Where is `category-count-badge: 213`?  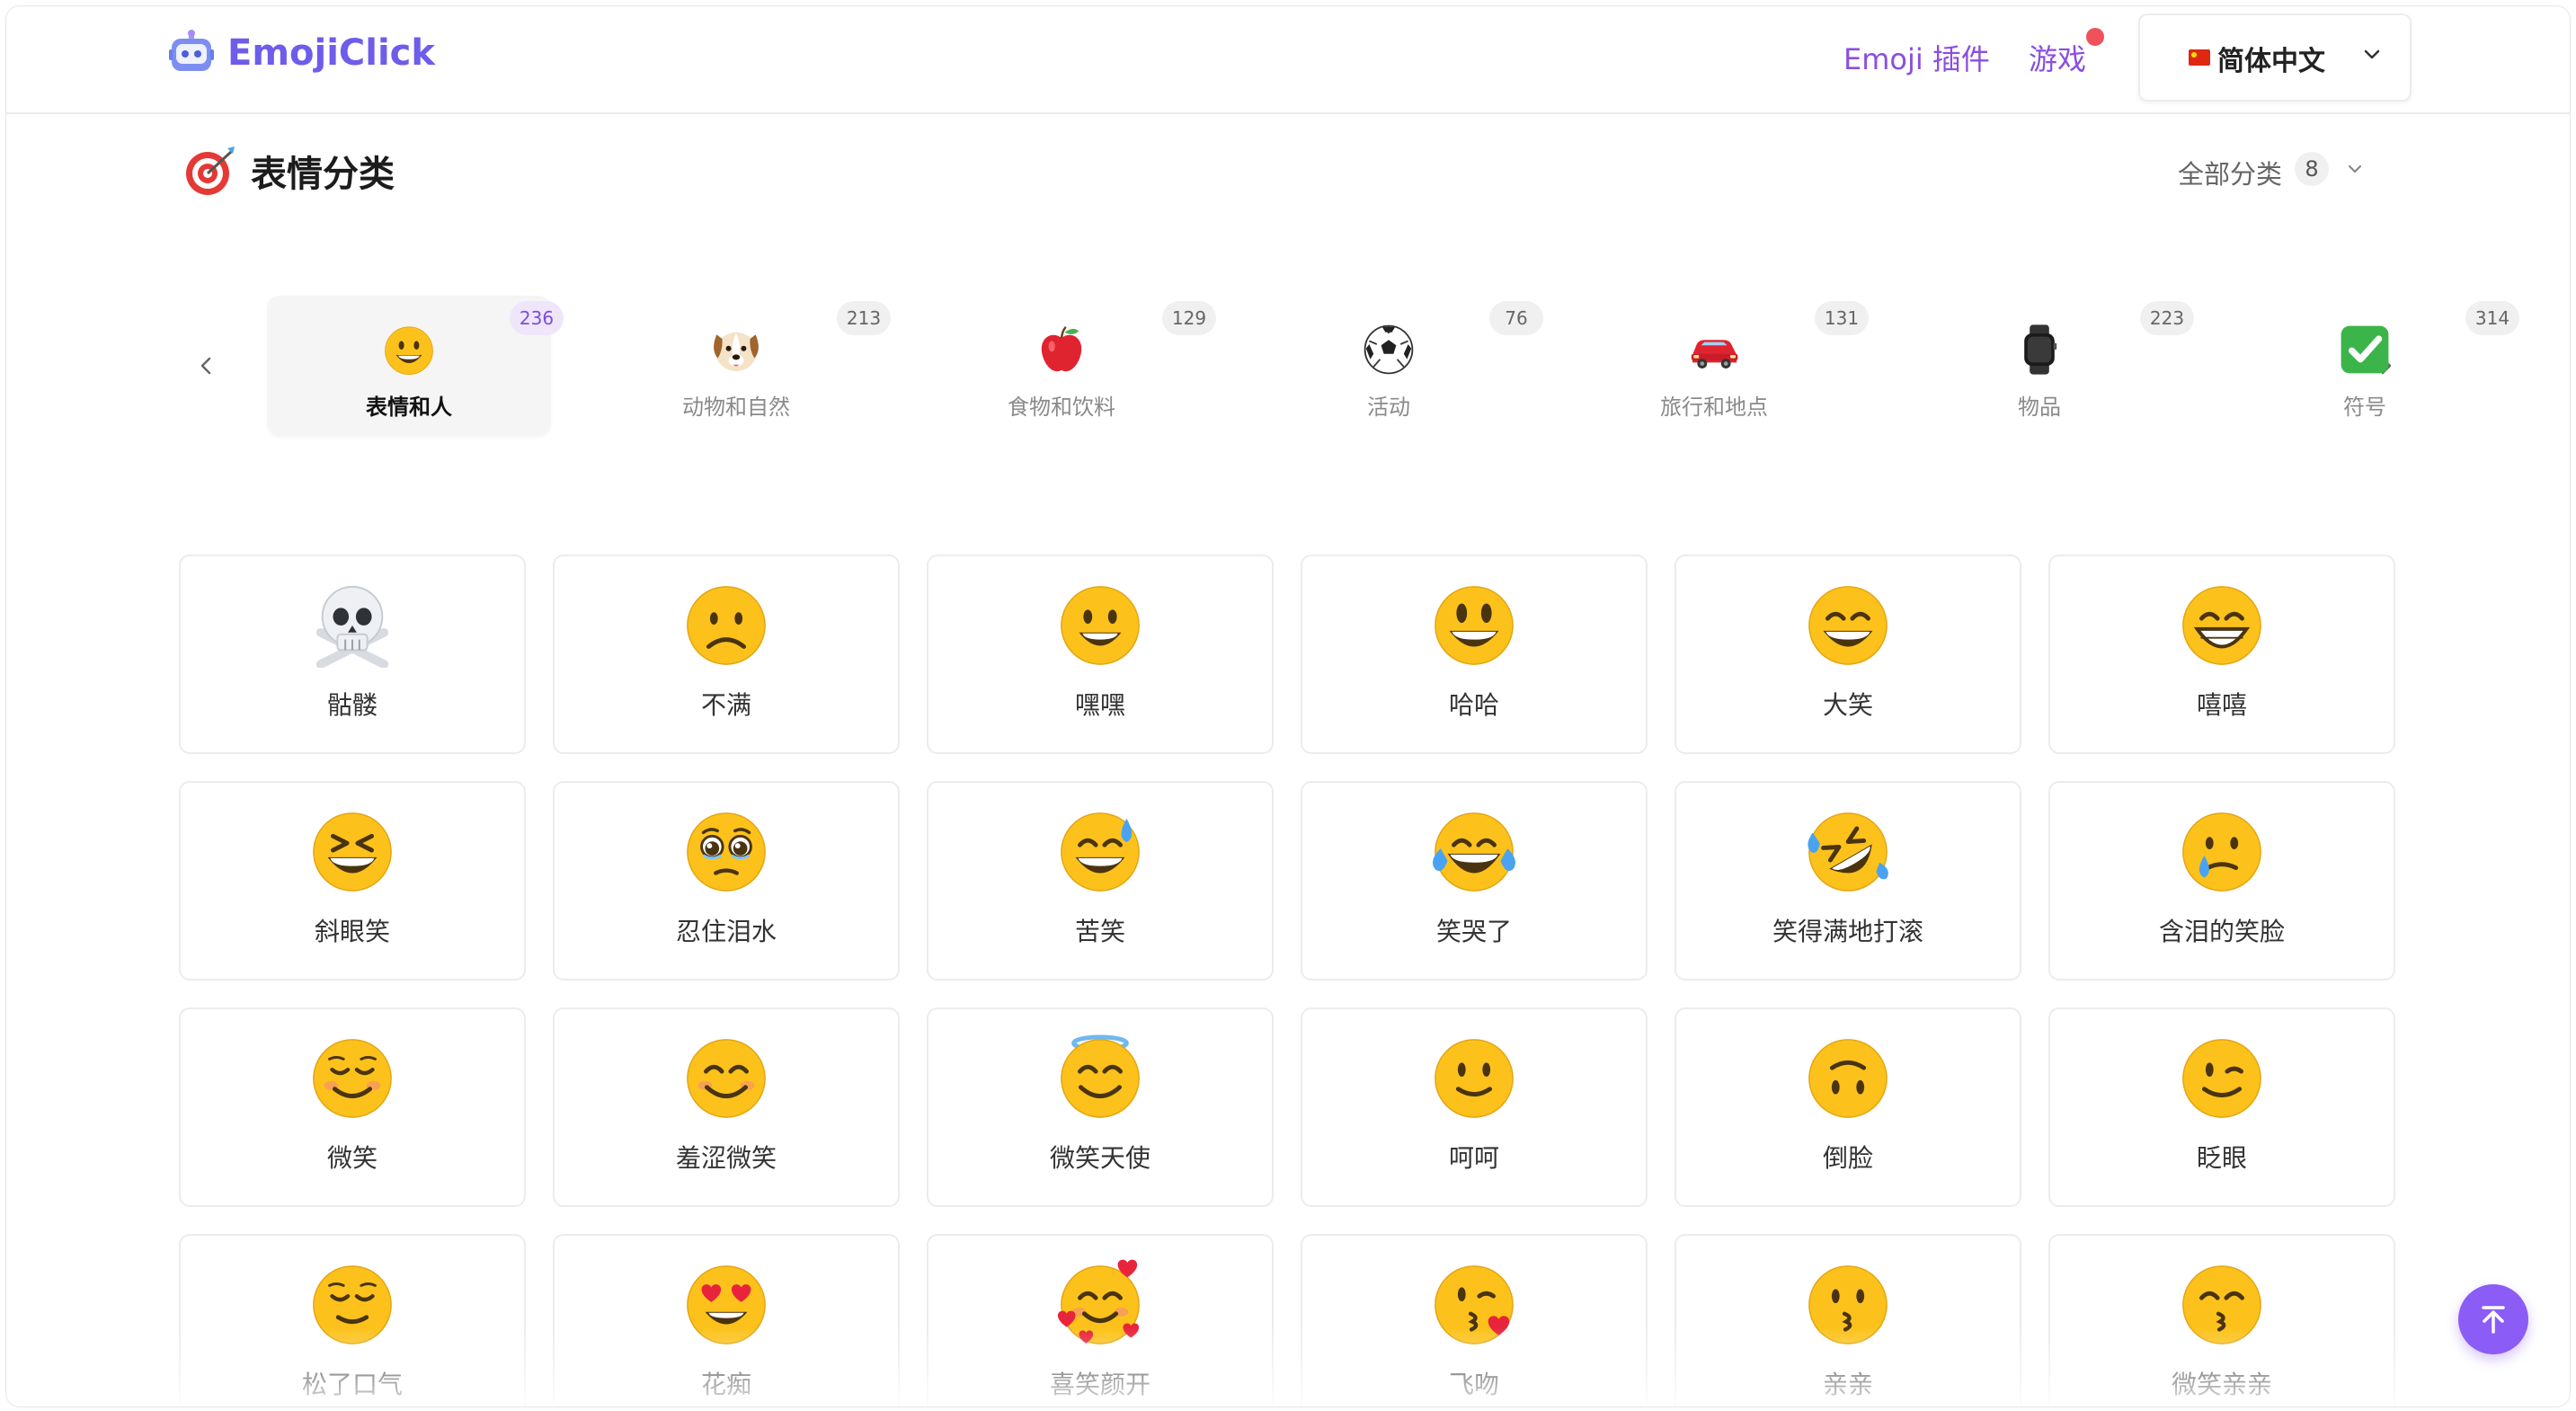
category-count-badge: 213 is located at coordinates (864, 318).